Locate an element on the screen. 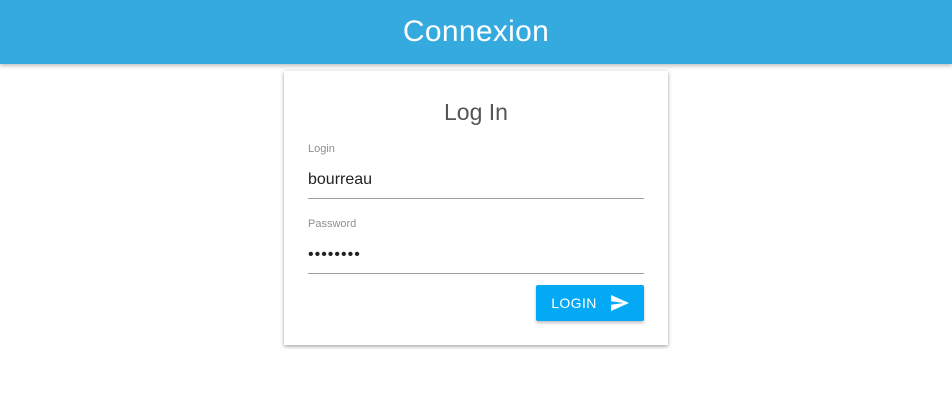 Image resolution: width=952 pixels, height=418 pixels. login-button: LOGIN is located at coordinates (590, 303).